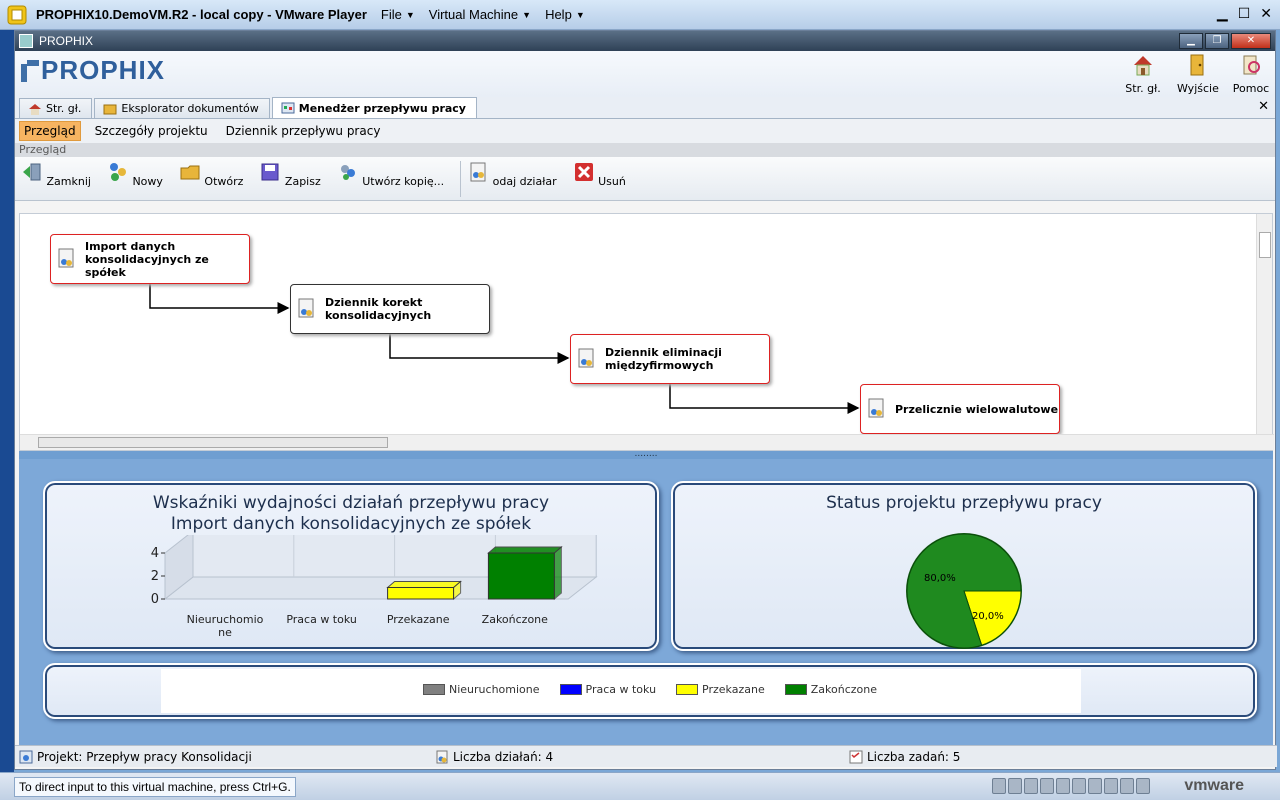 This screenshot has width=1280, height=800. Describe the element at coordinates (480, 14) in the screenshot. I see `vm-menu-virtual-machine: Virtual Machine ▼` at that location.